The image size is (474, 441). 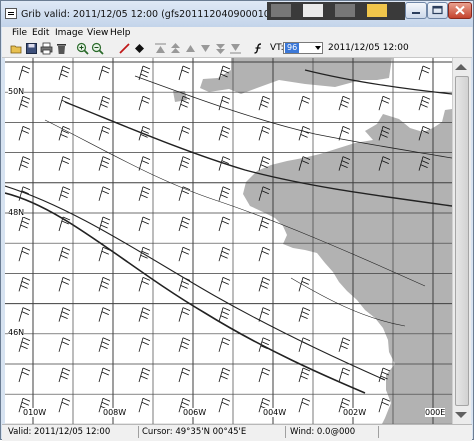 I want to click on maximize-button, so click(x=437, y=10).